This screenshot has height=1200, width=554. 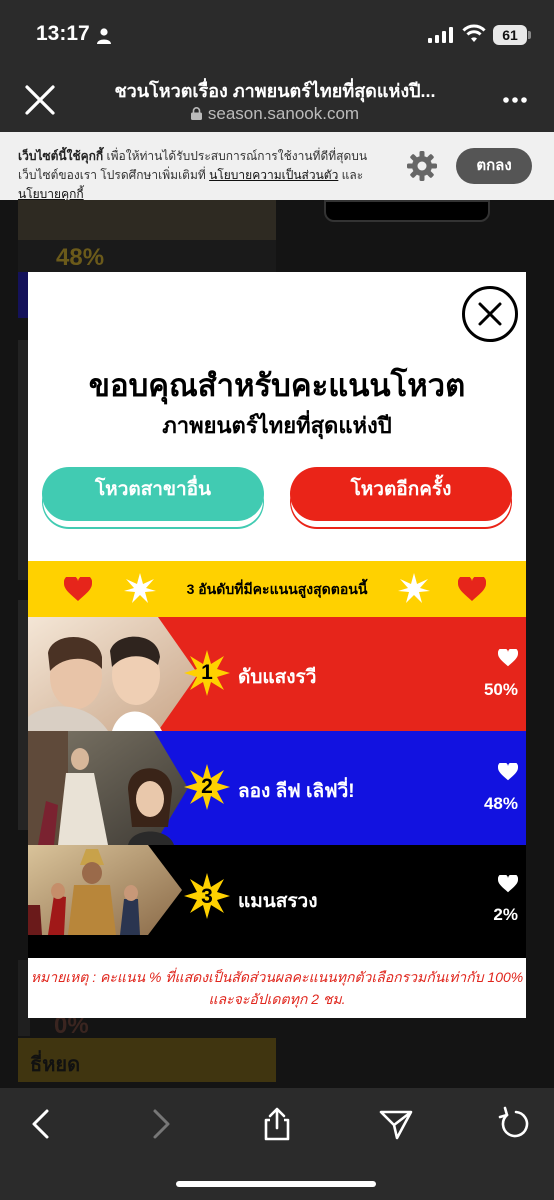 What do you see at coordinates (515, 100) in the screenshot?
I see `more-icon` at bounding box center [515, 100].